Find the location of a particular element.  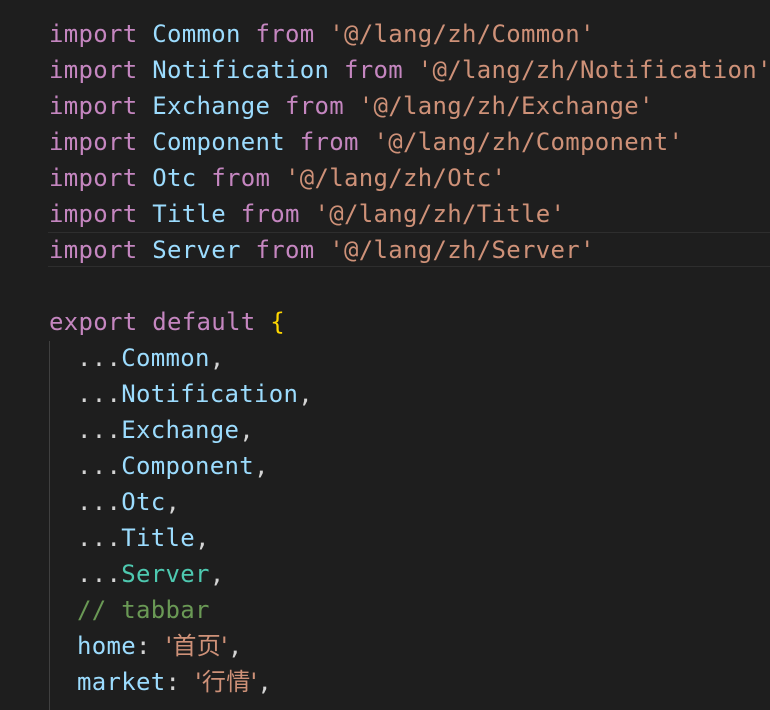

code-line-import-otc: import Otc from '@/lang/zh/Otc' is located at coordinates (385, 178).